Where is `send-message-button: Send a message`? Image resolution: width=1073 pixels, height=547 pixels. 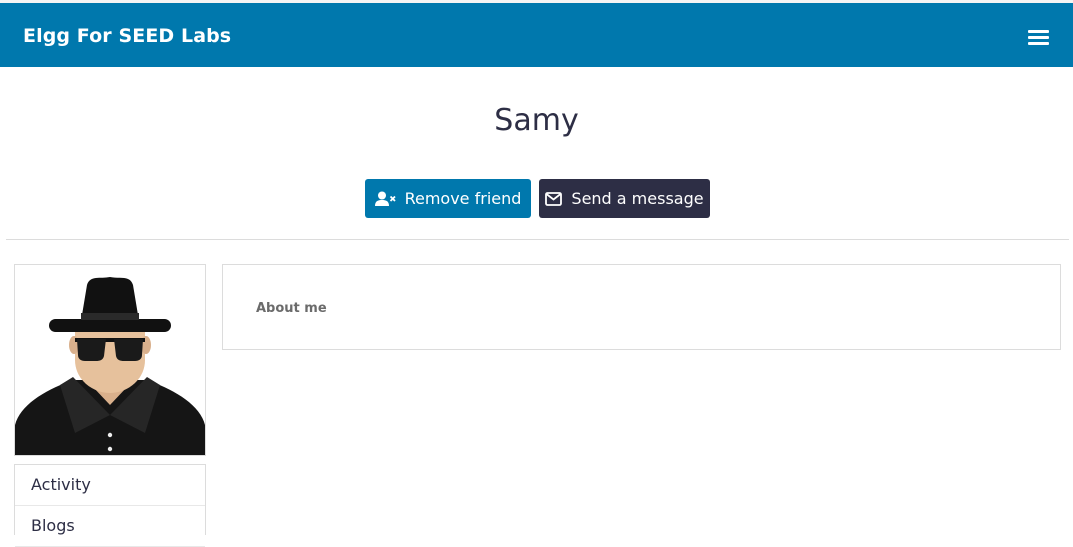 send-message-button: Send a message is located at coordinates (624, 198).